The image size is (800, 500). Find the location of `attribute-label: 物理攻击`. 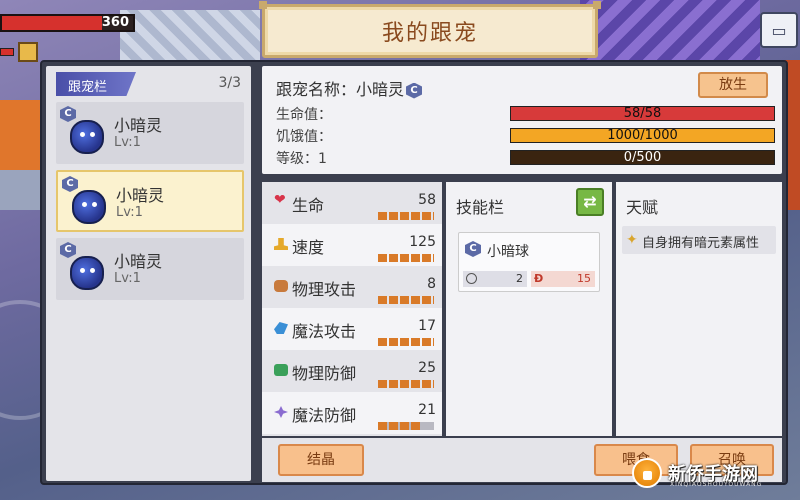

attribute-label: 物理攻击 is located at coordinates (324, 289).